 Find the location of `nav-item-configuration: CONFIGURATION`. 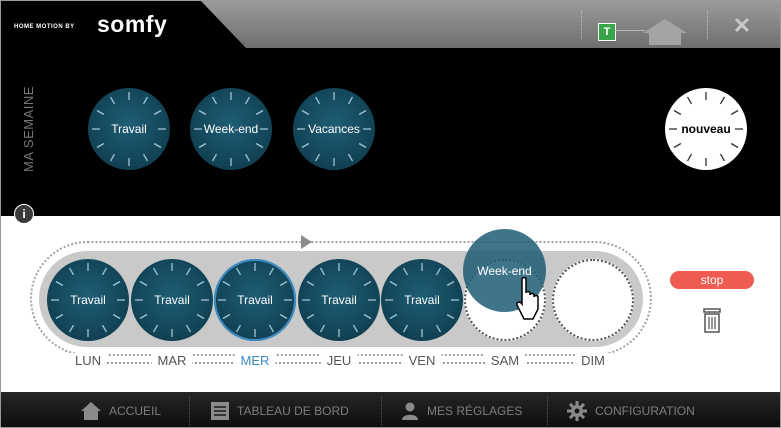

nav-item-configuration: CONFIGURATION is located at coordinates (631, 409).